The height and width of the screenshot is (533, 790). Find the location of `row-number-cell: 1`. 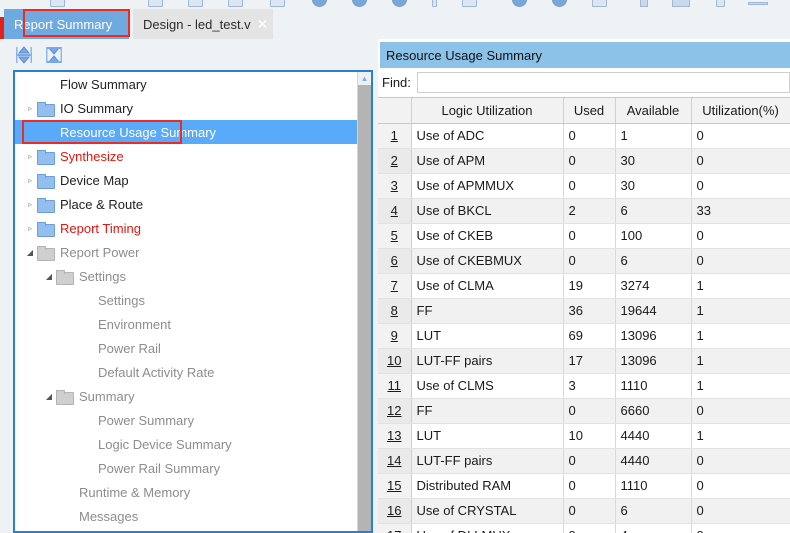

row-number-cell: 1 is located at coordinates (395, 136).